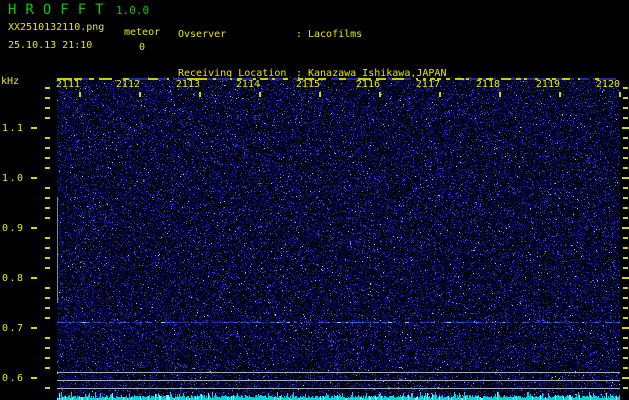 Image resolution: width=629 pixels, height=400 pixels. Describe the element at coordinates (13, 328) in the screenshot. I see `freq-label: 0.7` at that location.